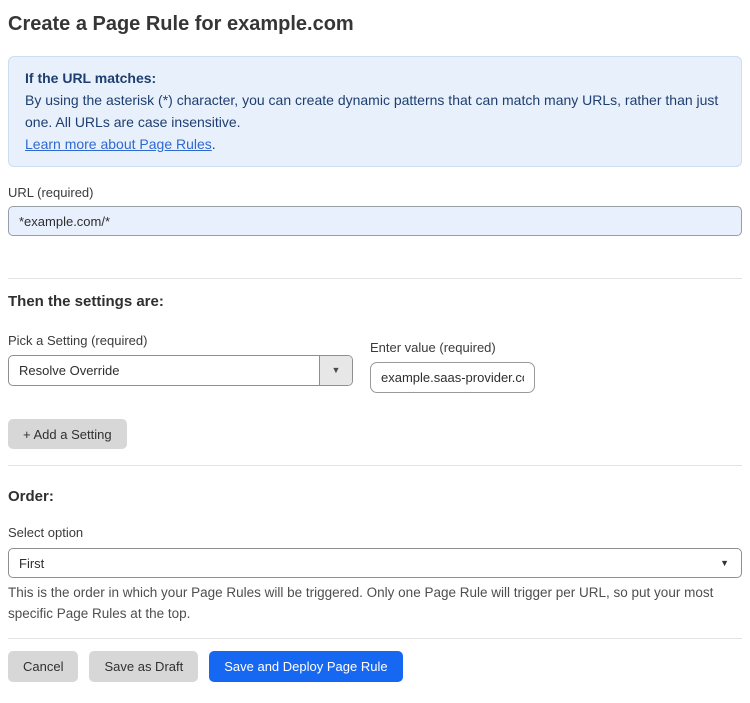 Image resolution: width=750 pixels, height=703 pixels. What do you see at coordinates (69, 370) in the screenshot?
I see `setting-select-value: Resolve Override` at bounding box center [69, 370].